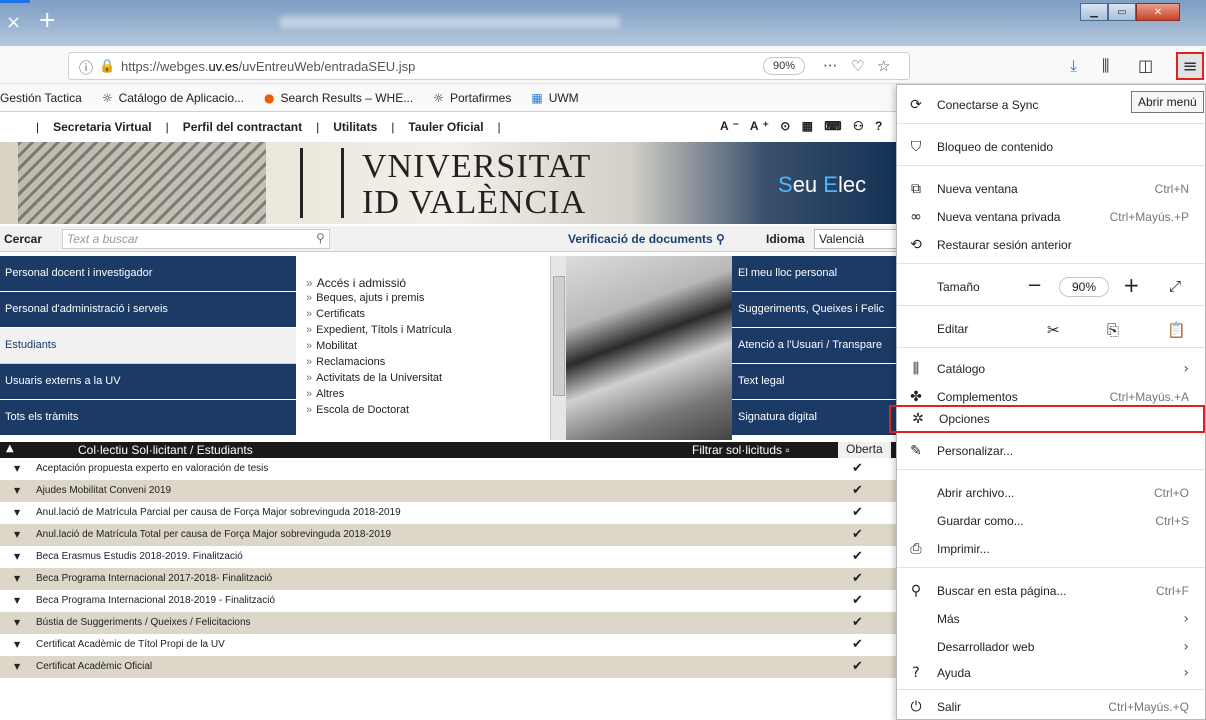 The width and height of the screenshot is (1206, 720). Describe the element at coordinates (41, 98) in the screenshot. I see `bookmark-item: Gestión Tactica` at that location.